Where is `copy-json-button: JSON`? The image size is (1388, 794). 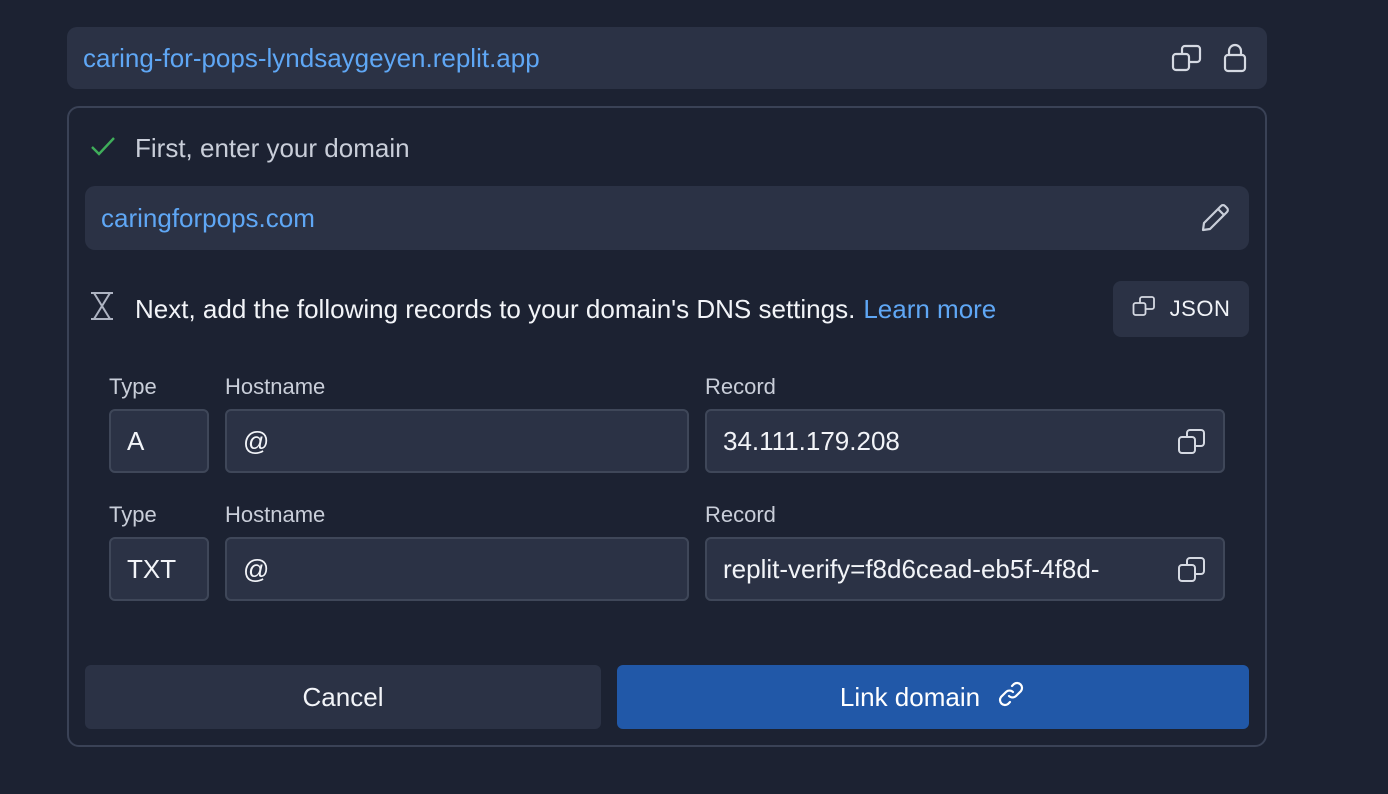
copy-json-button: JSON is located at coordinates (1181, 309).